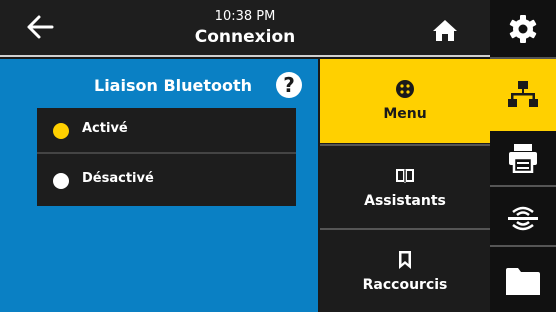  Describe the element at coordinates (405, 89) in the screenshot. I see `menu-dots-icon` at that location.